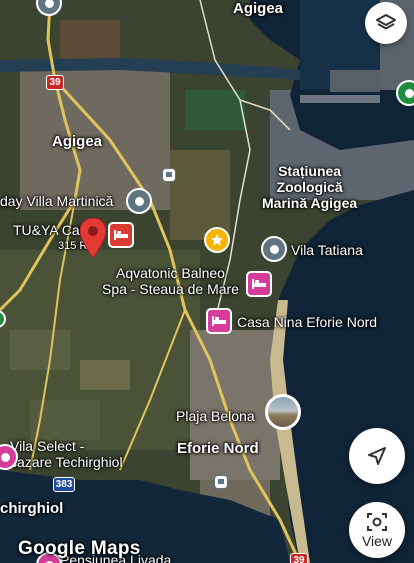 This screenshot has height=563, width=414. I want to click on view-label: View, so click(377, 540).